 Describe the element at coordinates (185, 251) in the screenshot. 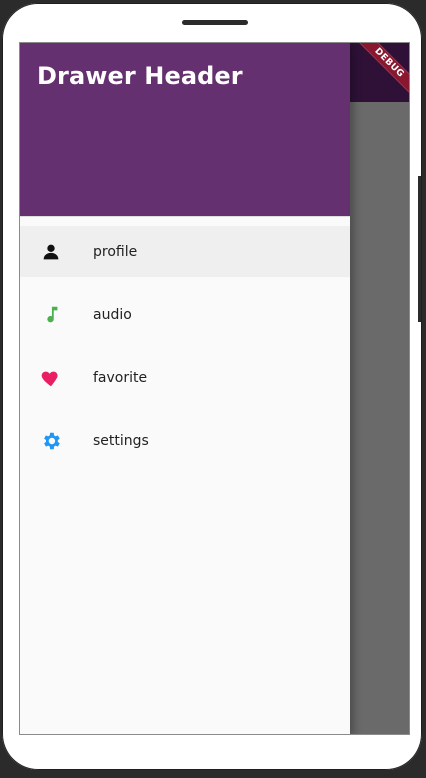

I see `menu-item-profile: profile` at that location.